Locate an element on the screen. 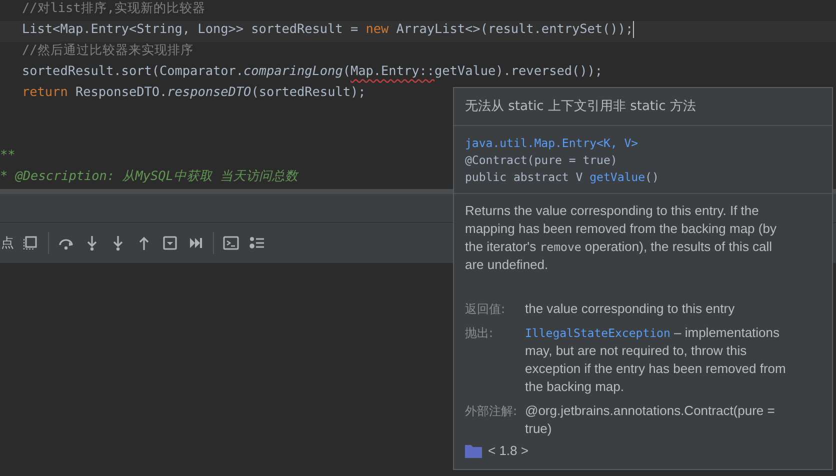 Image resolution: width=836 pixels, height=476 pixels. code-line: return ResponseDTO.responseDTO(sortedResult); is located at coordinates (194, 92).